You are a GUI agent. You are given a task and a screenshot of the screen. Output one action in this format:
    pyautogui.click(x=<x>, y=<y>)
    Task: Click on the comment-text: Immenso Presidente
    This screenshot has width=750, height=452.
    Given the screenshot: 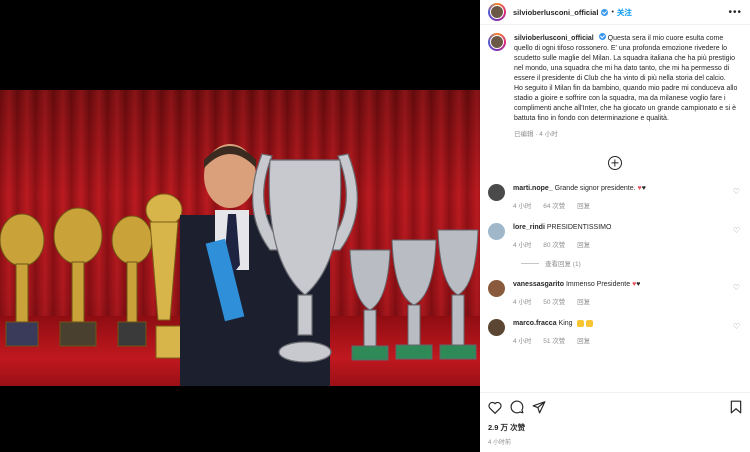 What is the action you would take?
    pyautogui.click(x=598, y=284)
    